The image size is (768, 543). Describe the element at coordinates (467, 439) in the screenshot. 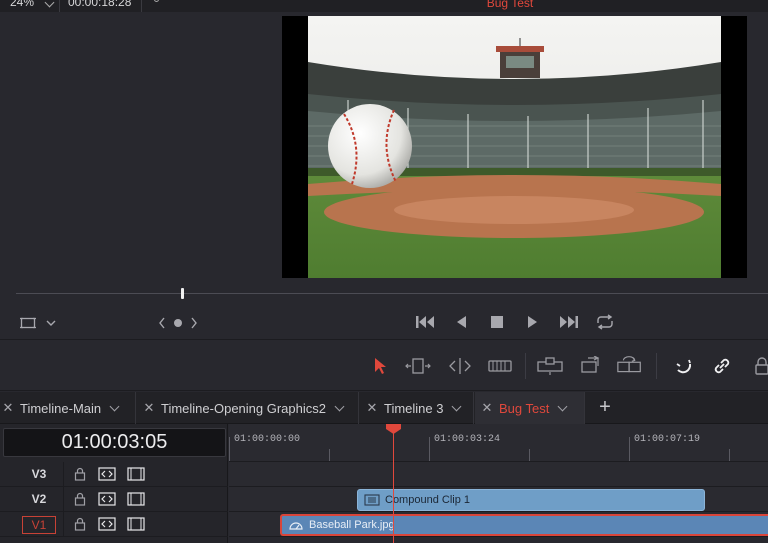

I see `ruler-label: 01:00:03:24` at that location.